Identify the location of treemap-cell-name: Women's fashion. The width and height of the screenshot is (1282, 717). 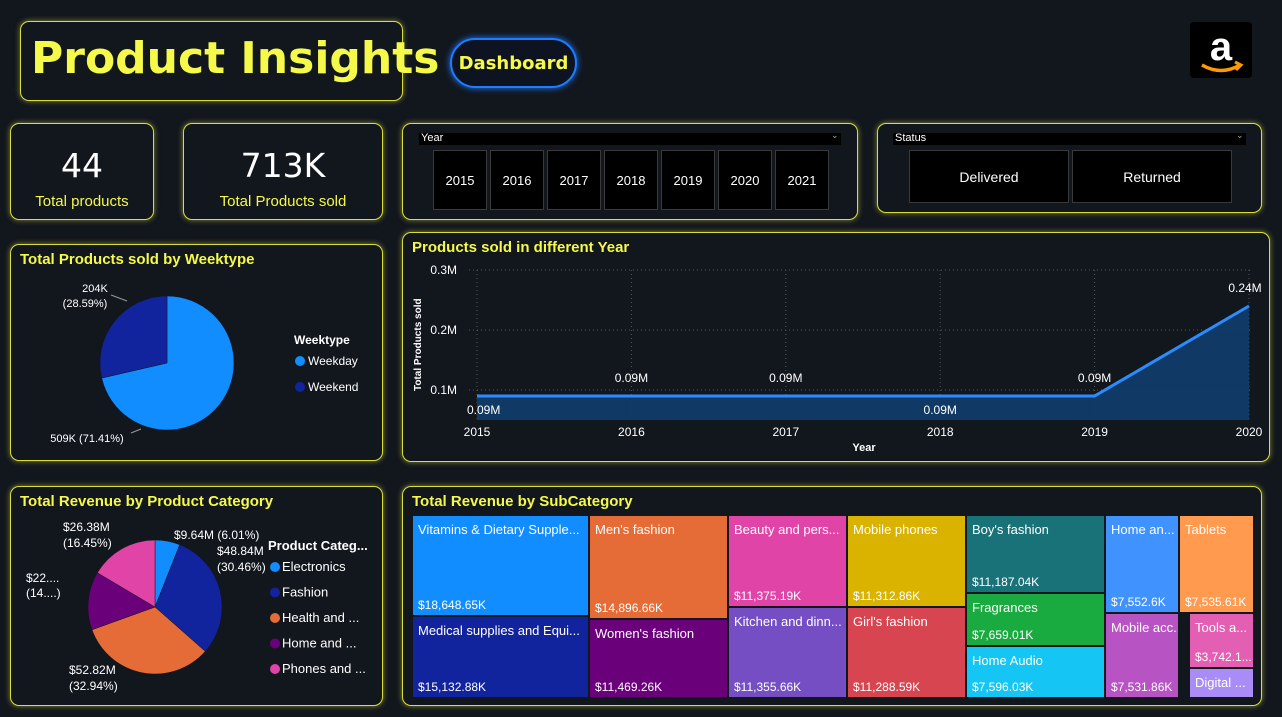
(645, 633).